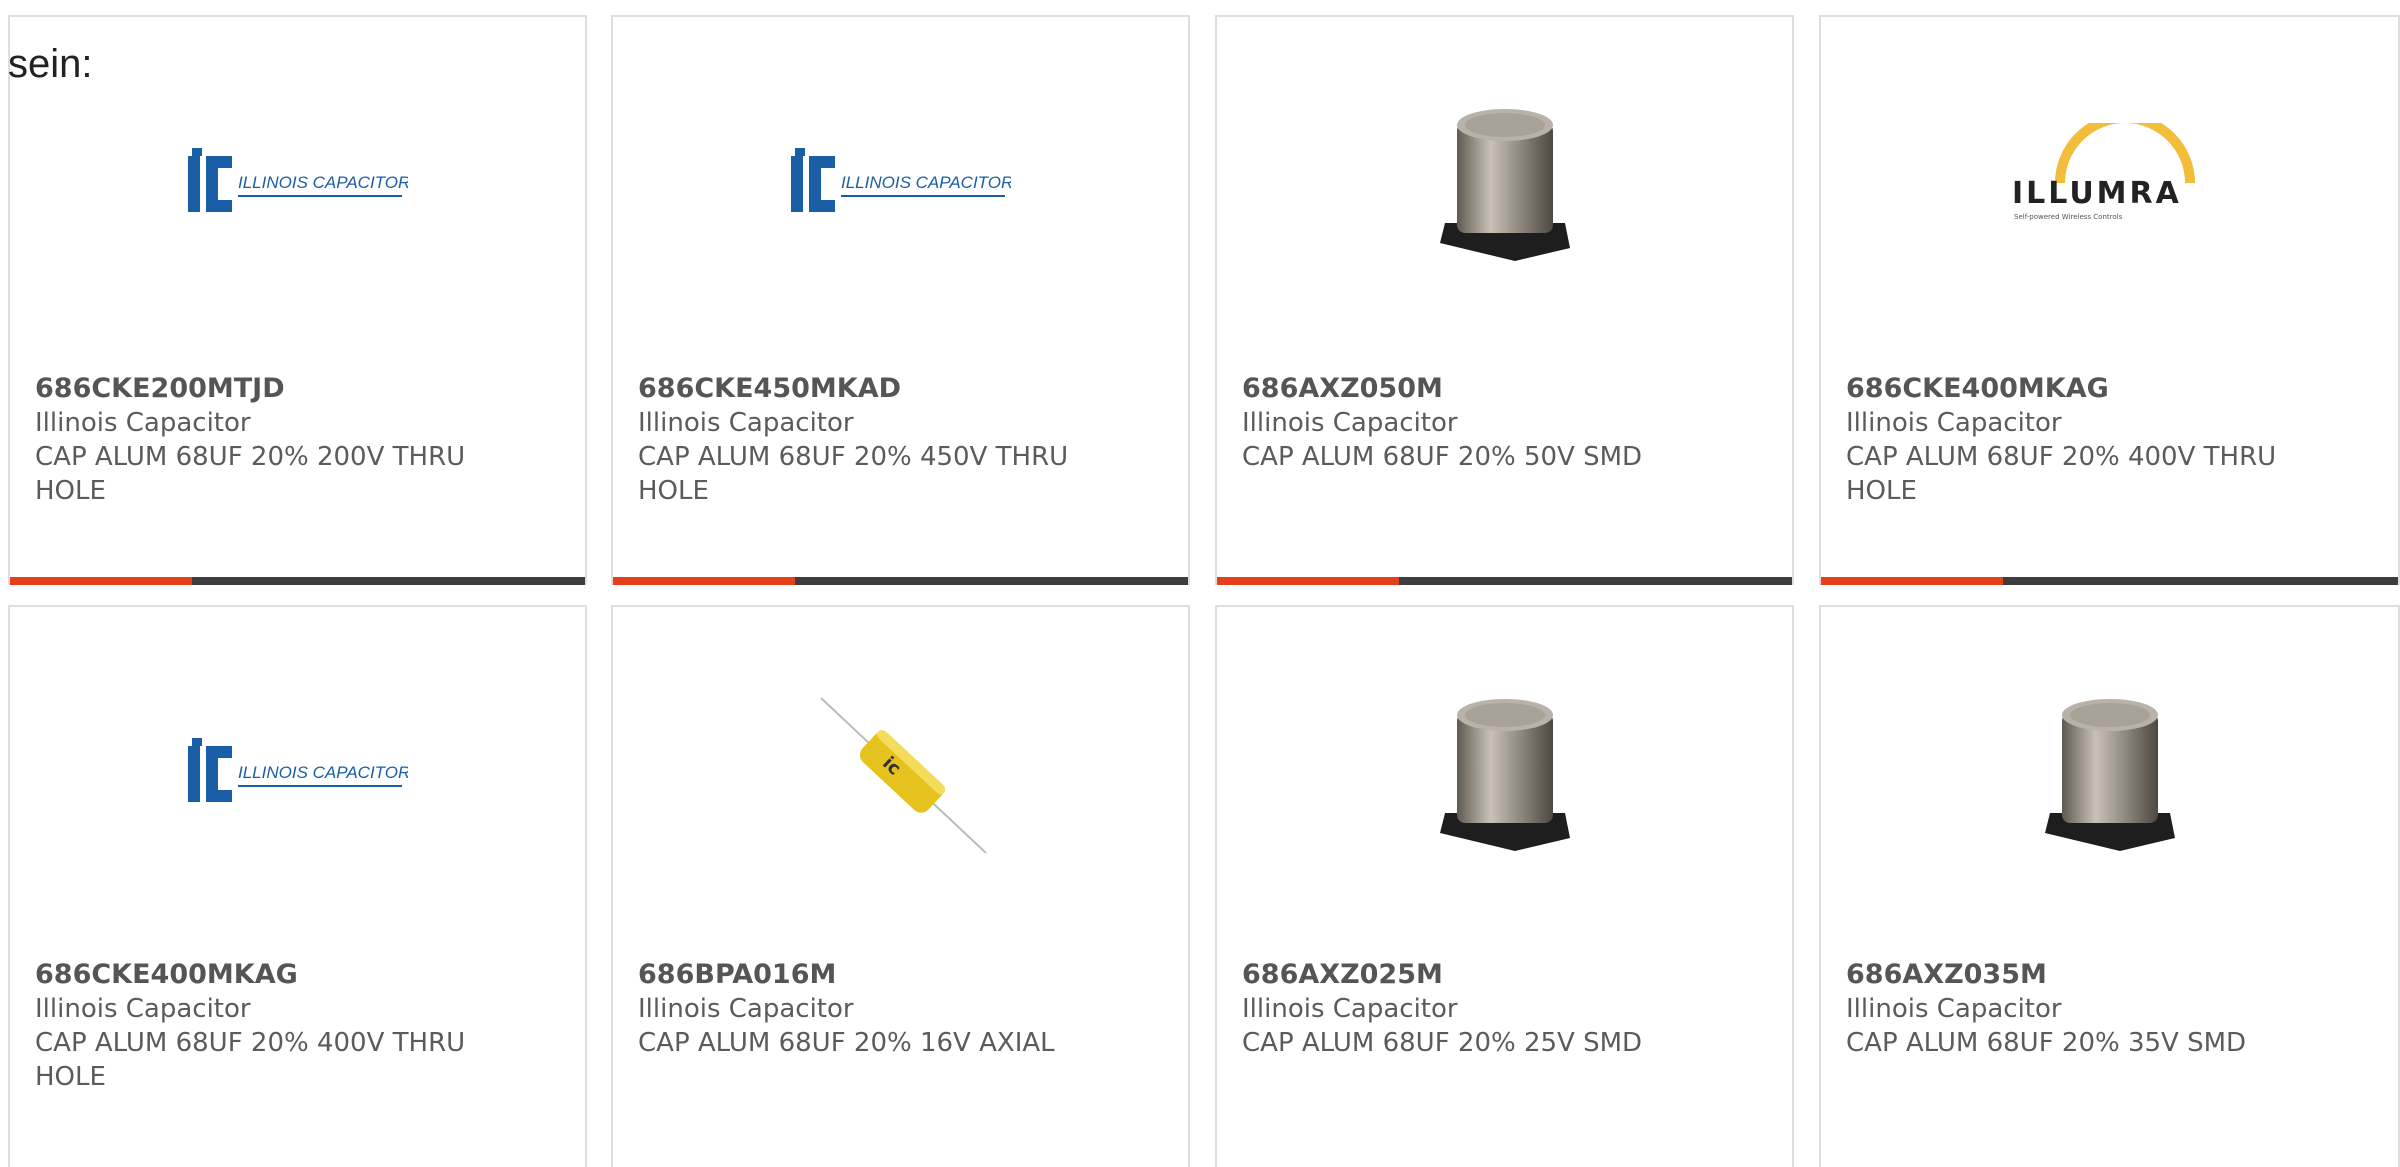 This screenshot has width=2400, height=1167. I want to click on intro-text: sein:, so click(50, 64).